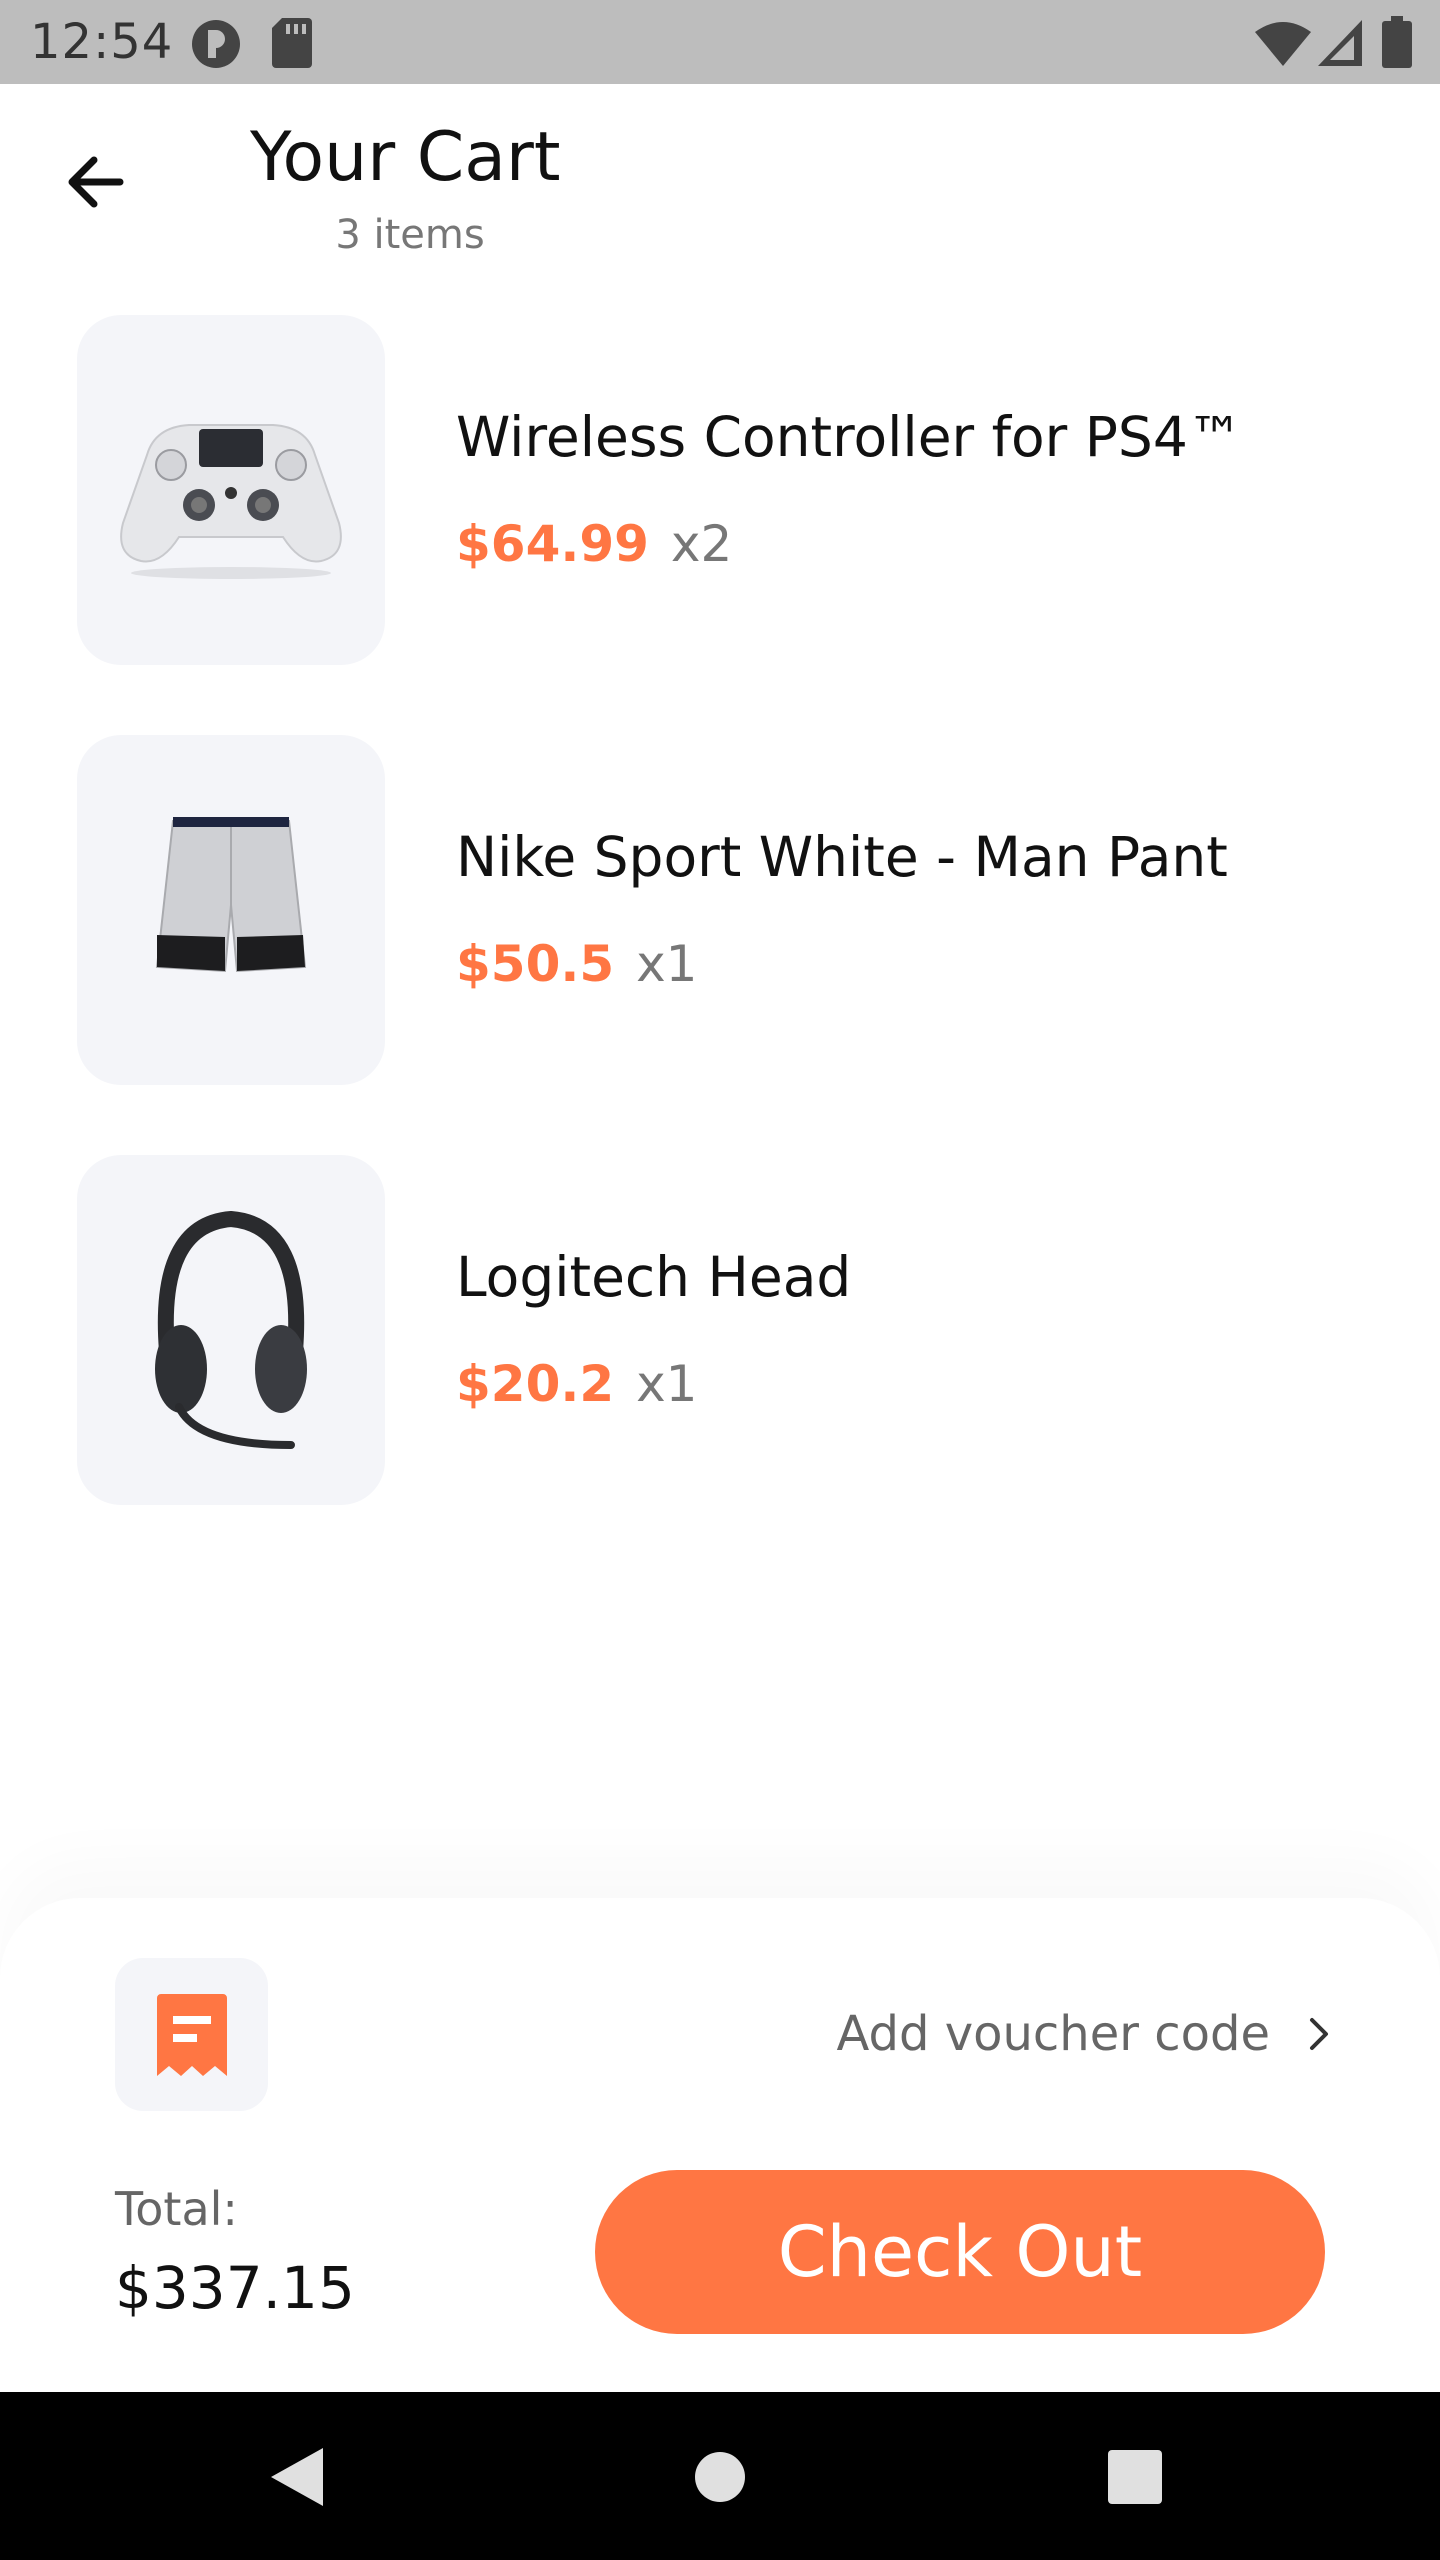  Describe the element at coordinates (720, 42) in the screenshot. I see `status-bar: 12:54` at that location.